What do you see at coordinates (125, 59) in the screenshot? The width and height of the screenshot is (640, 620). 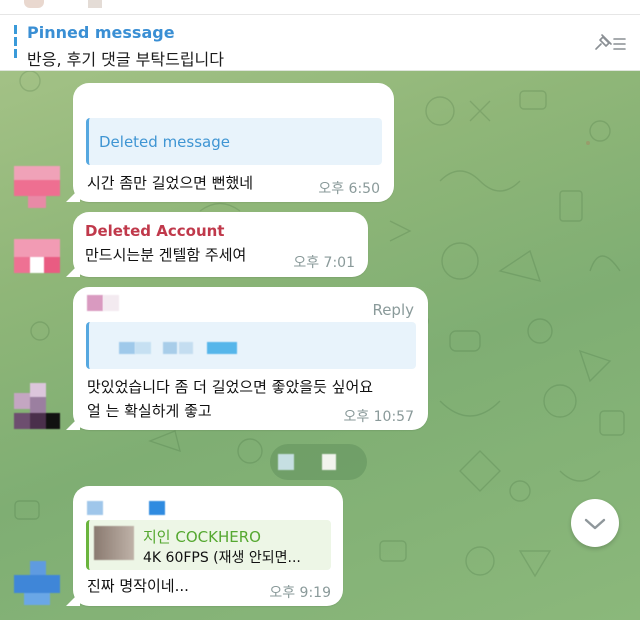 I see `pinned-text: 반응, 후기 댓글 부탁드립니다` at bounding box center [125, 59].